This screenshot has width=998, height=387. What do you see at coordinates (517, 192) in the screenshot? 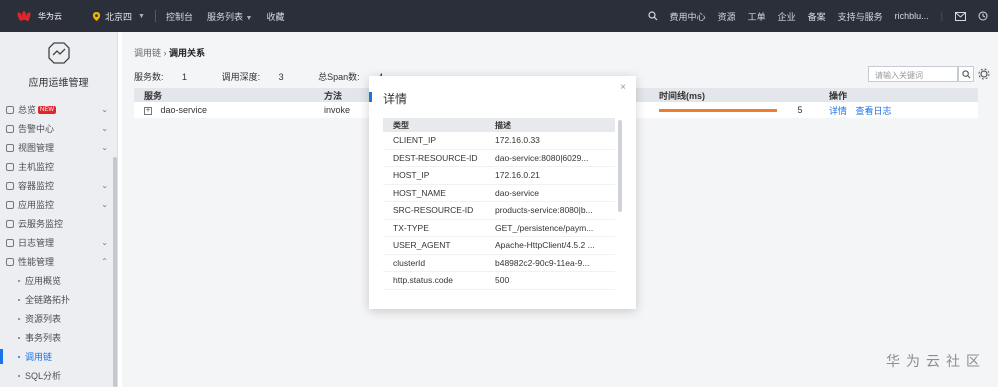
I see `attribute-value: dao-service` at bounding box center [517, 192].